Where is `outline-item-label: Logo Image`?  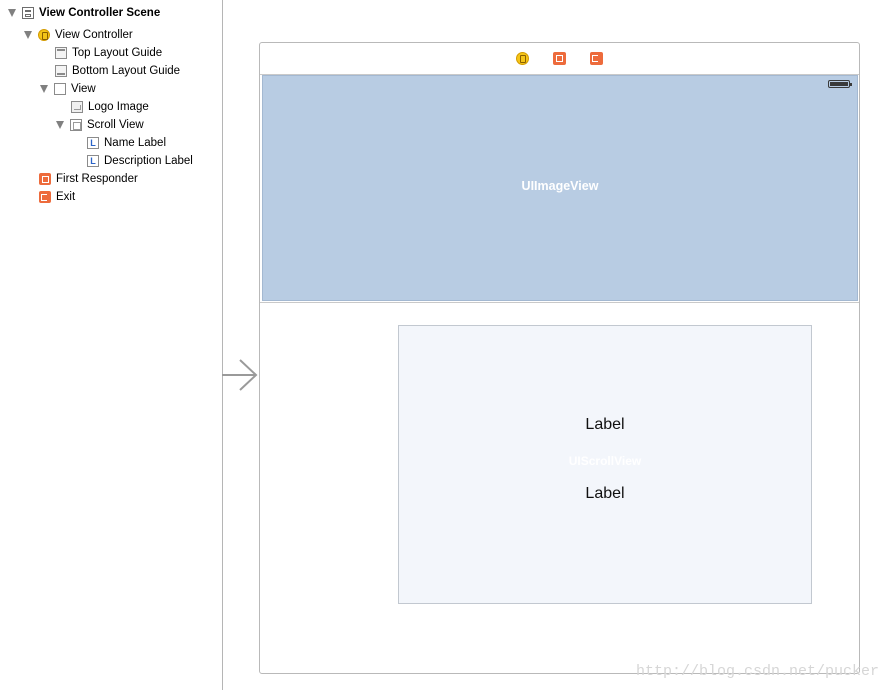
outline-item-label: Logo Image is located at coordinates (118, 107).